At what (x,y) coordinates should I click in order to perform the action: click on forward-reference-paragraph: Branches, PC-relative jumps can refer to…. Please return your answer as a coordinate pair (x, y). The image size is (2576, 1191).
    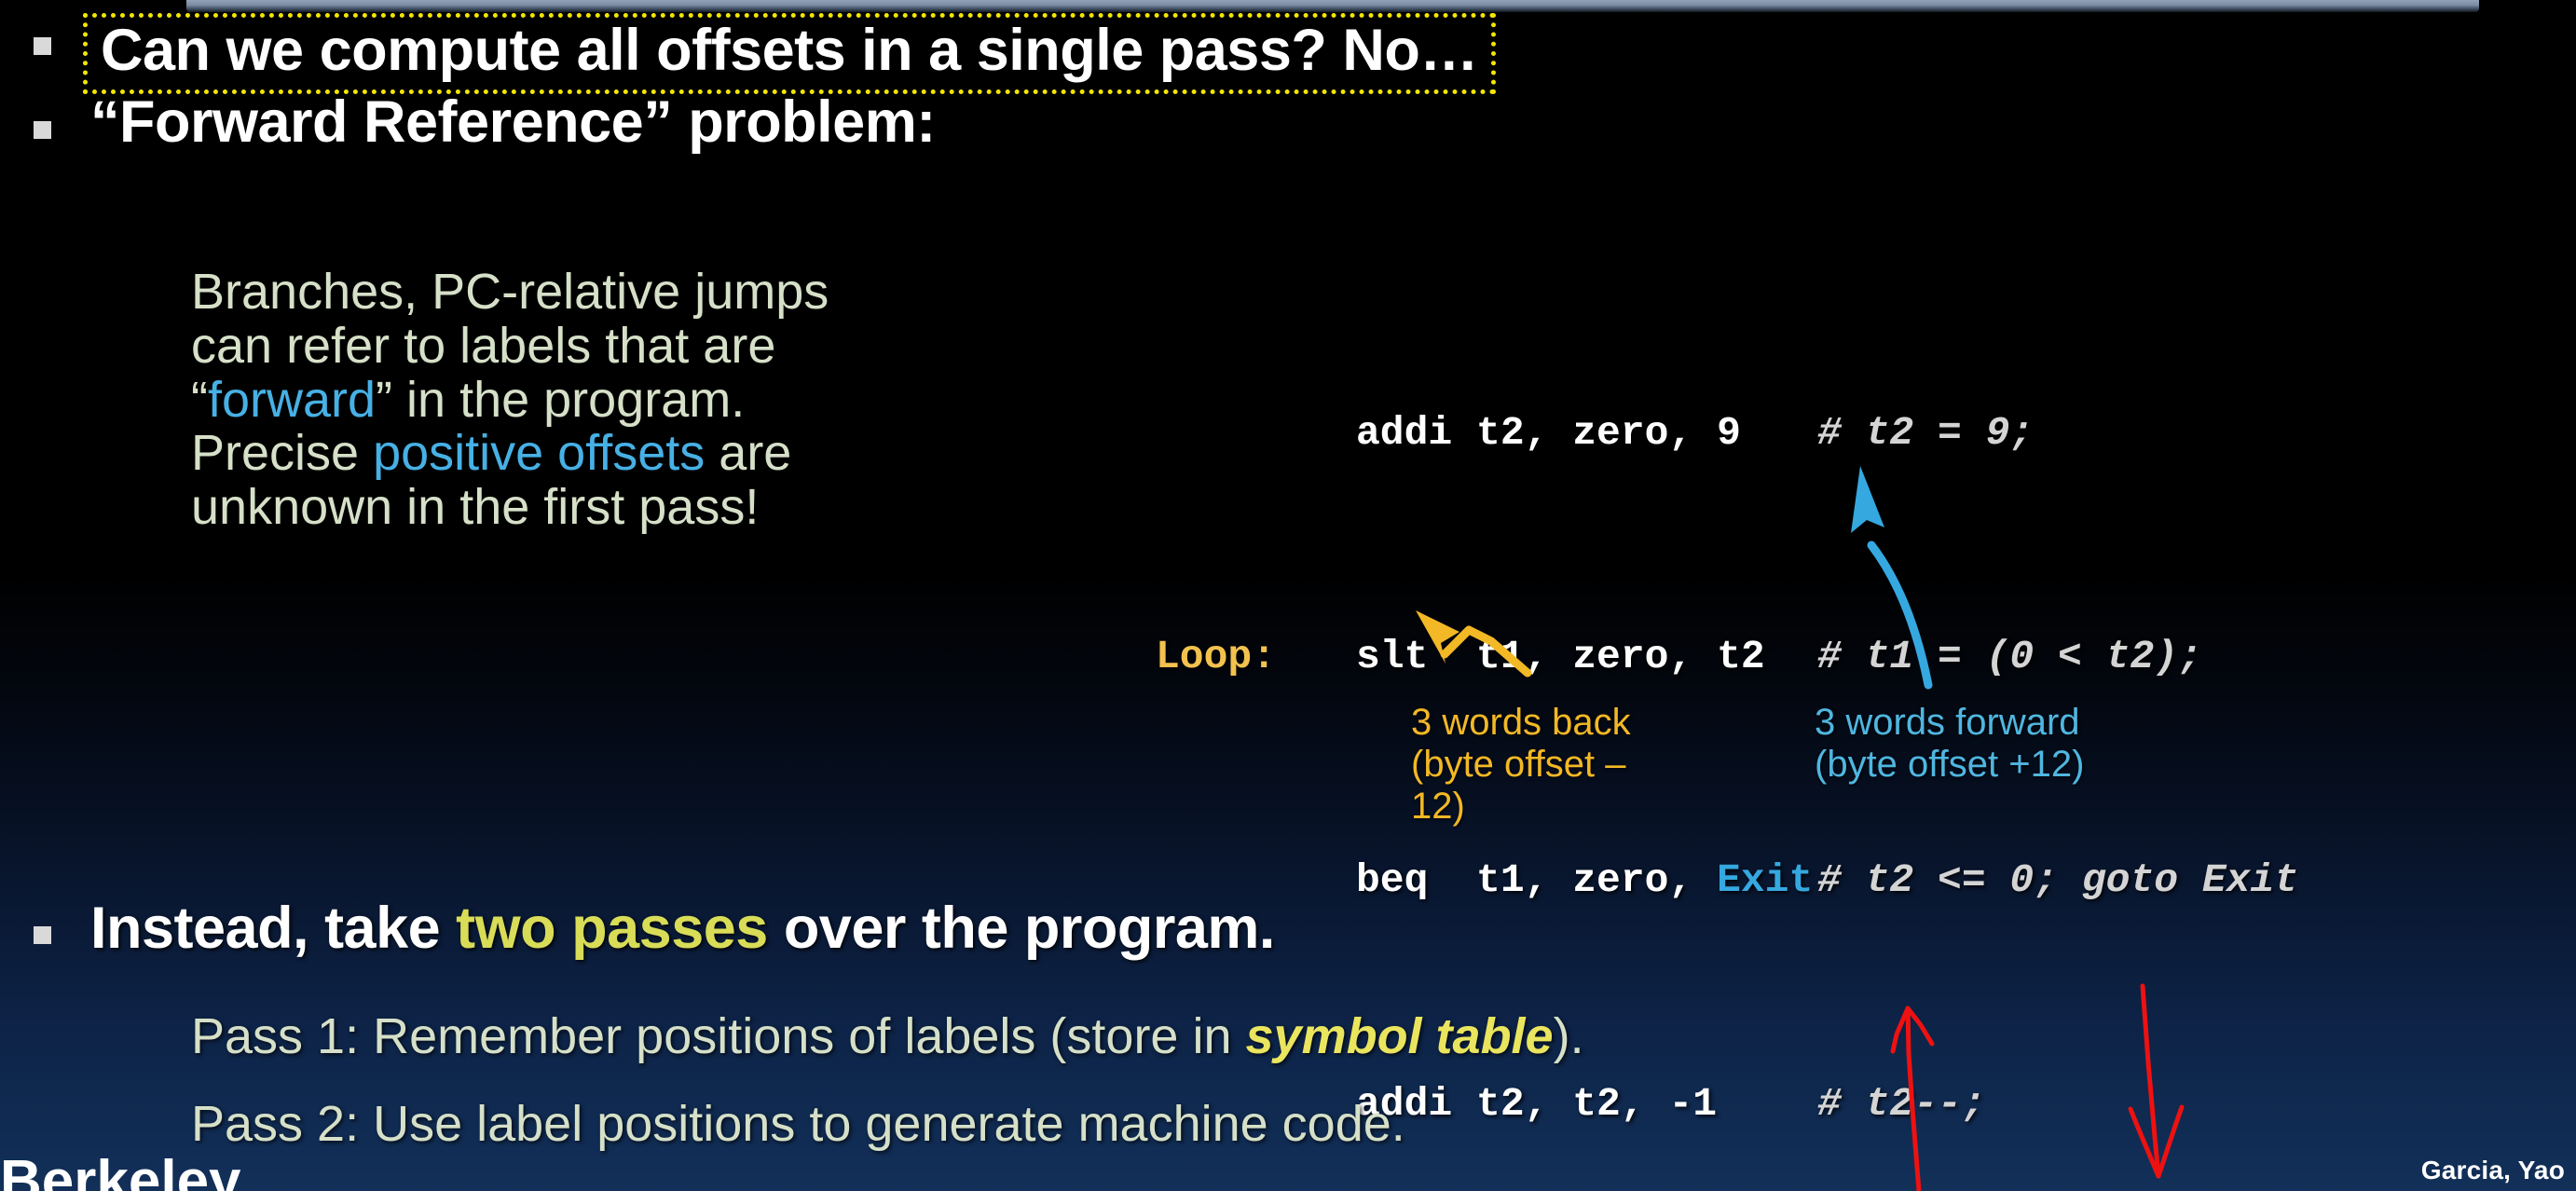
    Looking at the image, I should click on (510, 400).